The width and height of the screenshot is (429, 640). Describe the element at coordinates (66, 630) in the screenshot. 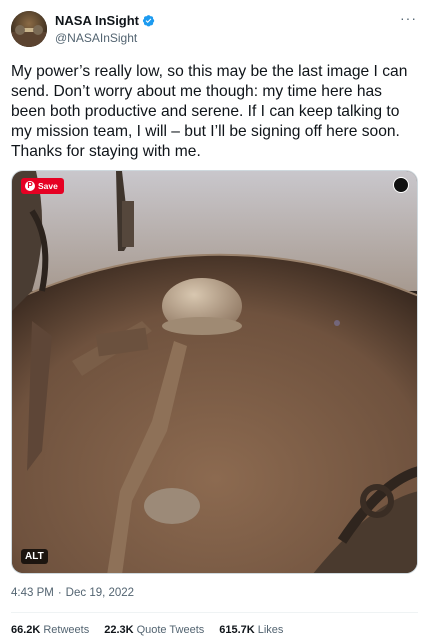

I see `retweets-label: Retweets` at that location.